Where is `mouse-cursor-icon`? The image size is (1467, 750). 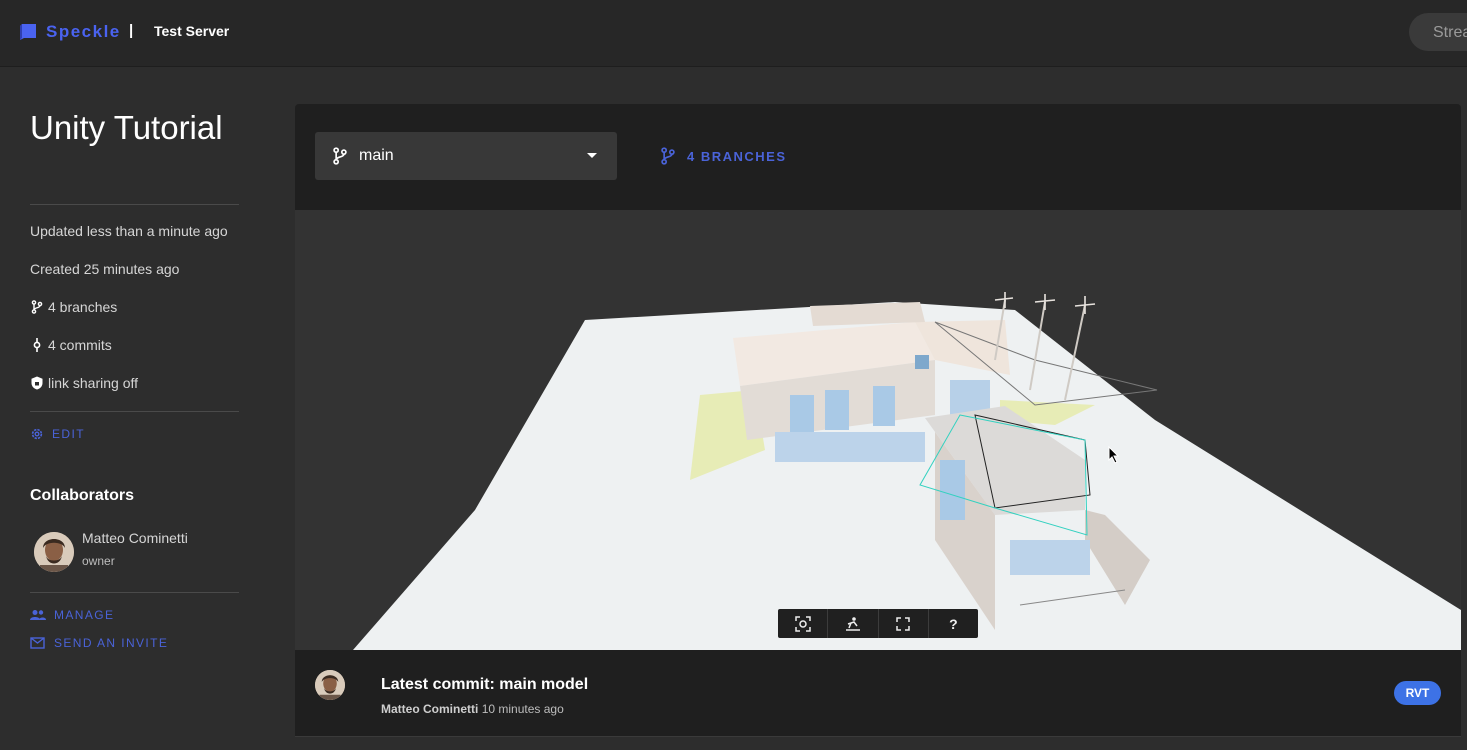
mouse-cursor-icon is located at coordinates (1114, 455).